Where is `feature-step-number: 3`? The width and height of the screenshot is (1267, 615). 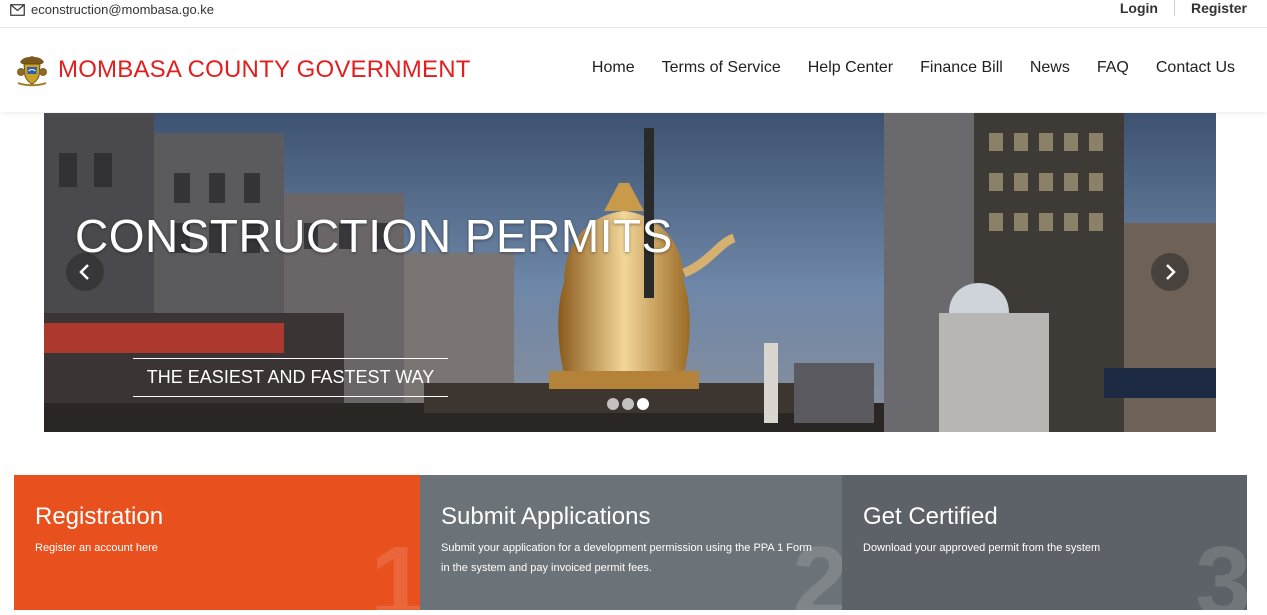
feature-step-number: 3 is located at coordinates (1221, 568).